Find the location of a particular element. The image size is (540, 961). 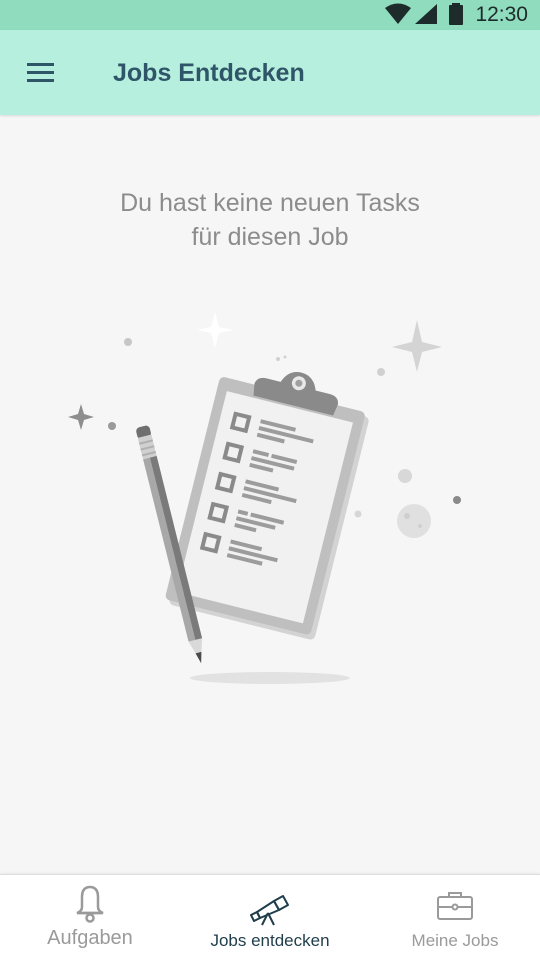

empty-state-line-2: für diesen Job is located at coordinates (270, 237).